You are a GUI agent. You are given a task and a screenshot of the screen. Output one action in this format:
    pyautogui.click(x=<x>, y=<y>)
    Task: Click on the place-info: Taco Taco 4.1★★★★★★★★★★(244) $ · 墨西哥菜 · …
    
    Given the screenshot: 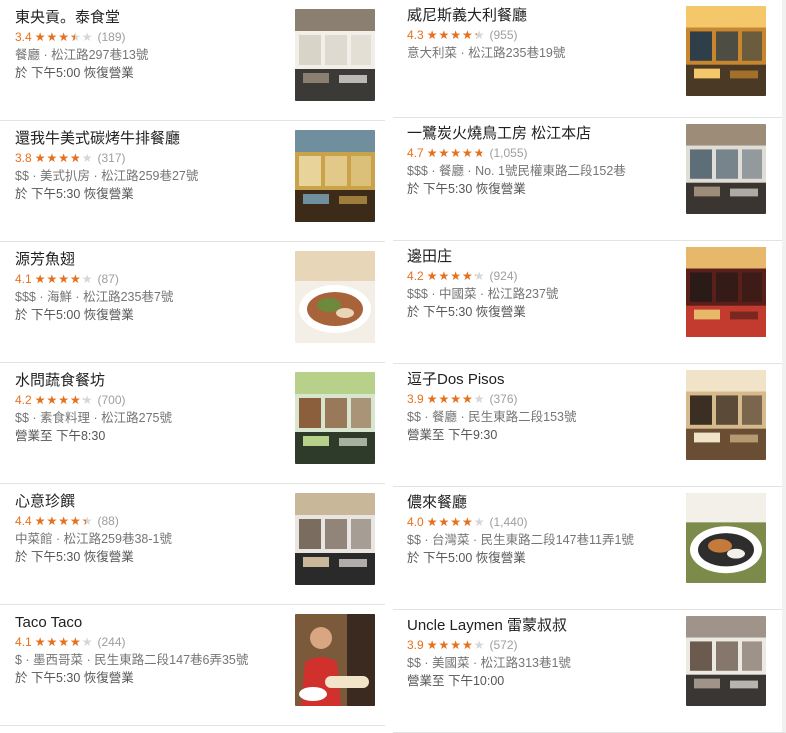 What is the action you would take?
    pyautogui.click(x=145, y=650)
    